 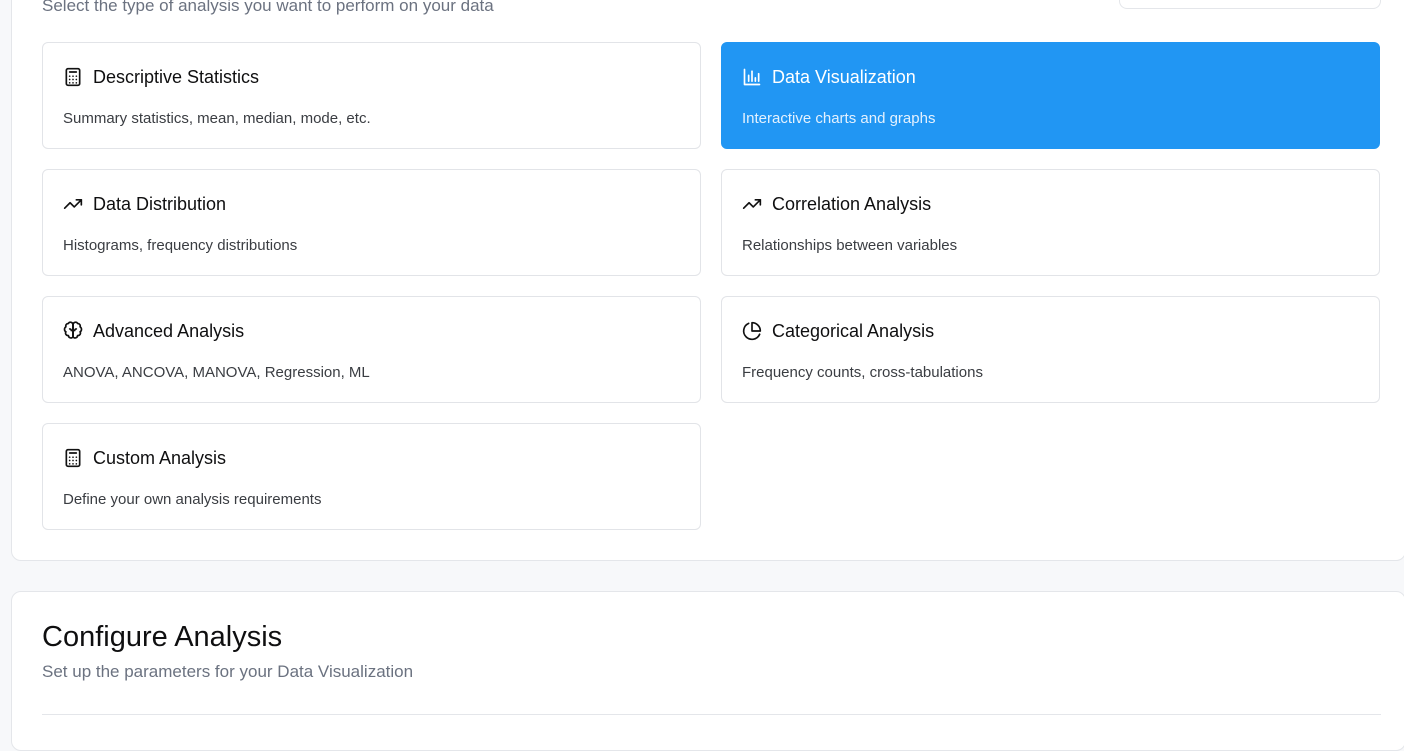 What do you see at coordinates (162, 637) in the screenshot?
I see `configure-analysis-title: Configure Analysis` at bounding box center [162, 637].